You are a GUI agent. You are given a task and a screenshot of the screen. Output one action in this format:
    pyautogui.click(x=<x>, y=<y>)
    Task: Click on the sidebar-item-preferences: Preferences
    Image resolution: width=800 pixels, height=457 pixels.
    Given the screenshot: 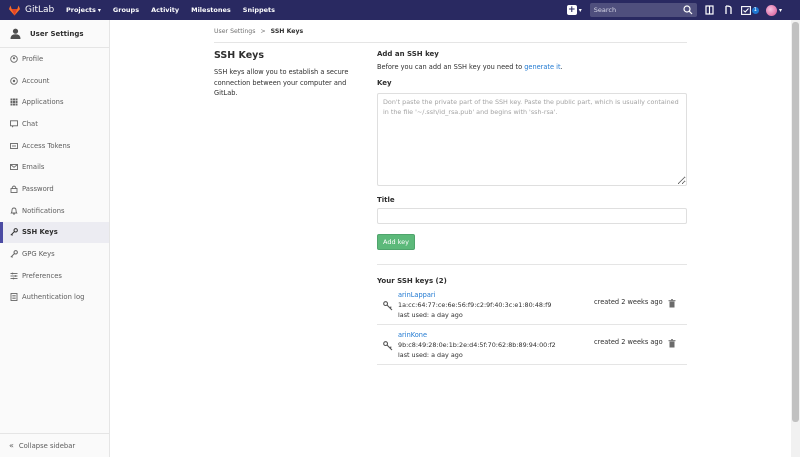 What is the action you would take?
    pyautogui.click(x=54, y=276)
    